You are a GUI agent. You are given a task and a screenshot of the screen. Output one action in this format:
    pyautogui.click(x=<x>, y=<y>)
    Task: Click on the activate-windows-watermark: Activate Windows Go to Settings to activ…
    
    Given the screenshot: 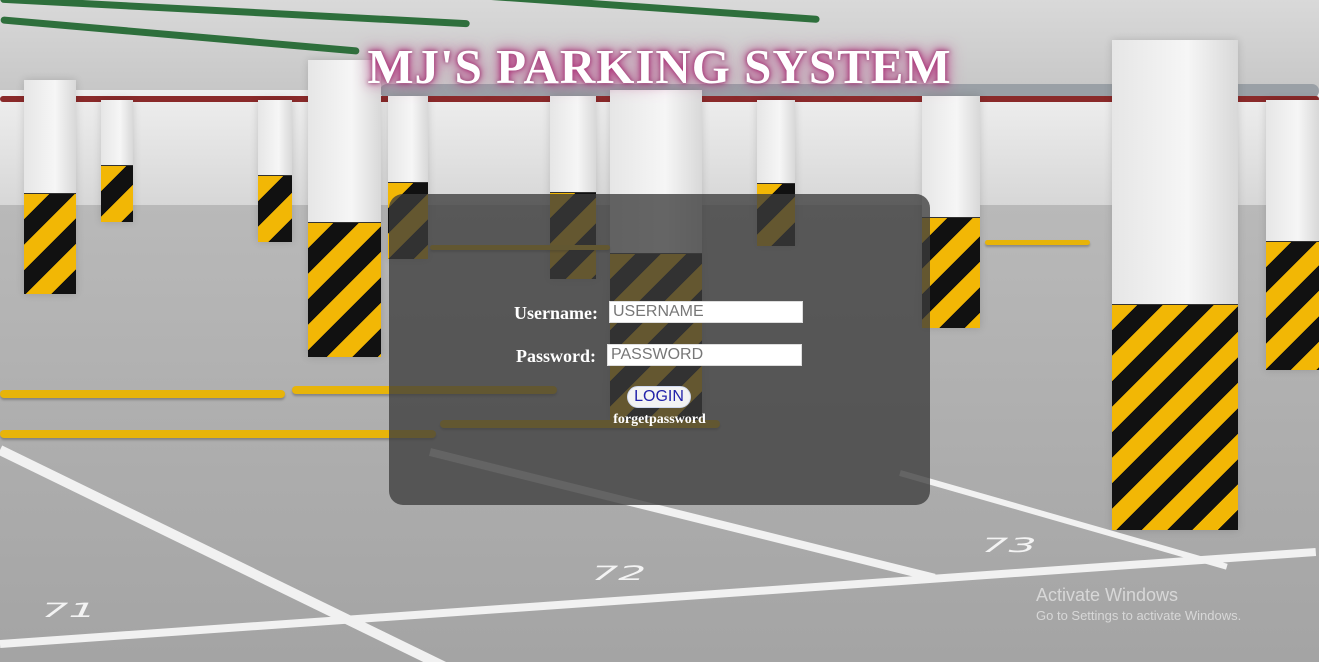 What is the action you would take?
    pyautogui.click(x=1138, y=604)
    